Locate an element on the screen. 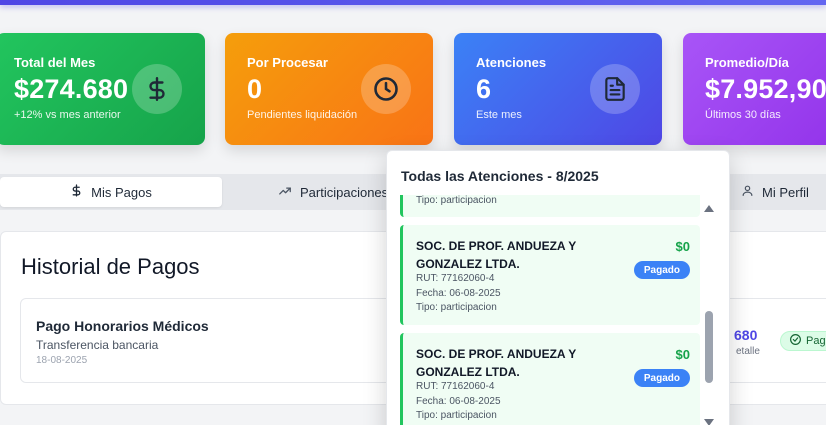 The height and width of the screenshot is (425, 826). stat-card-promedio-dia: Promedio/Día $7.952,90 Últimos 30 días is located at coordinates (754, 89).